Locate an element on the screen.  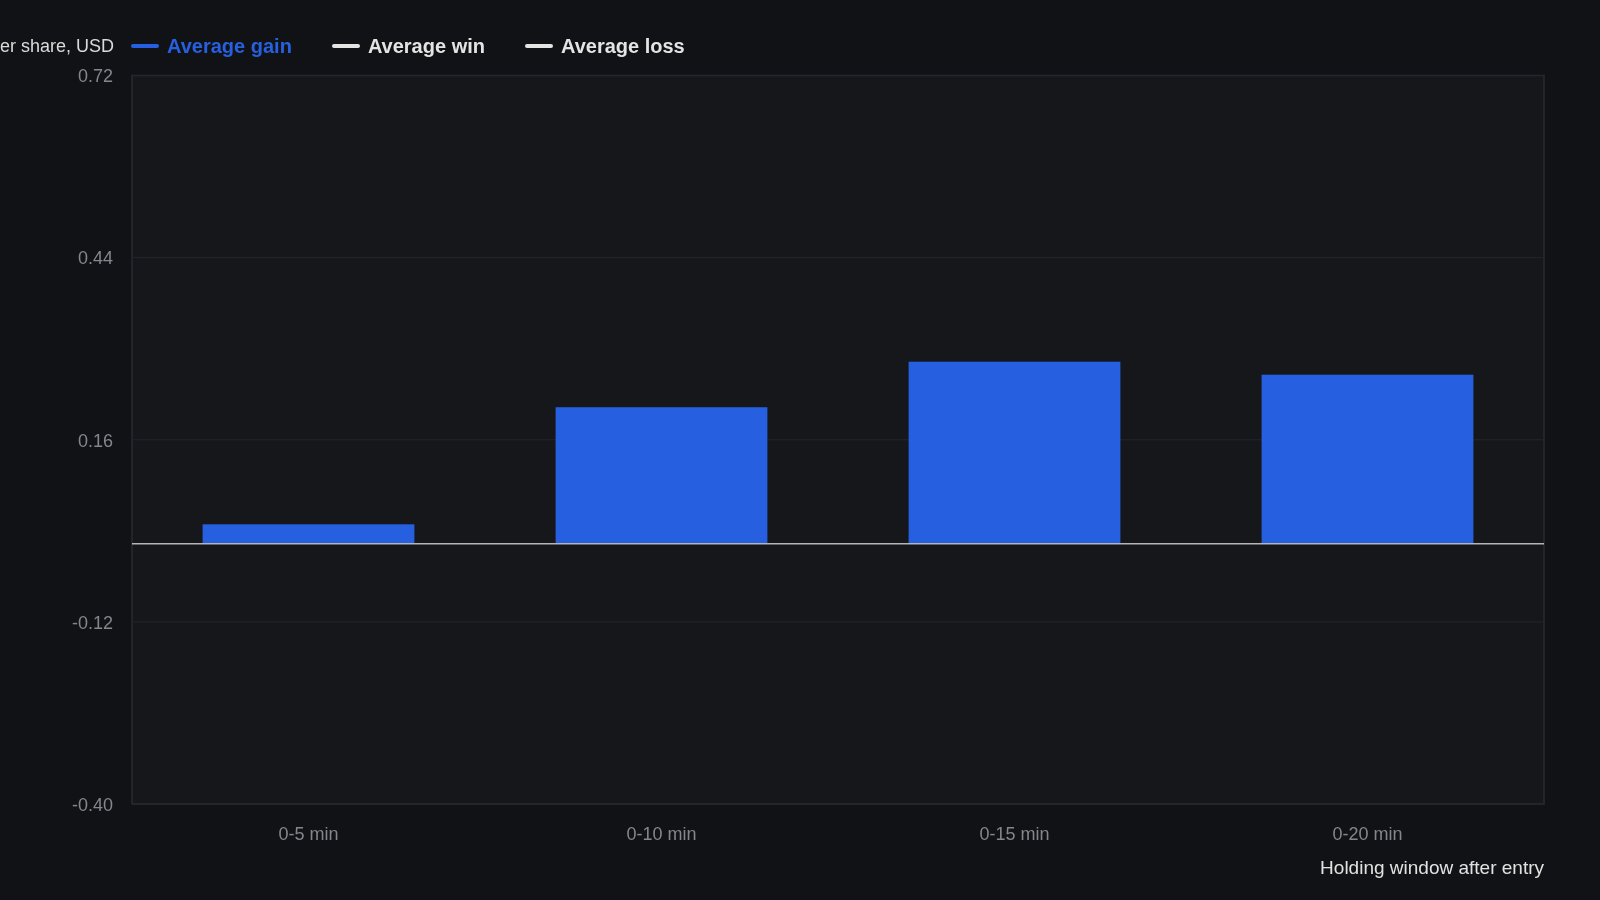
y-axis-title: er share, USD is located at coordinates (56, 46).